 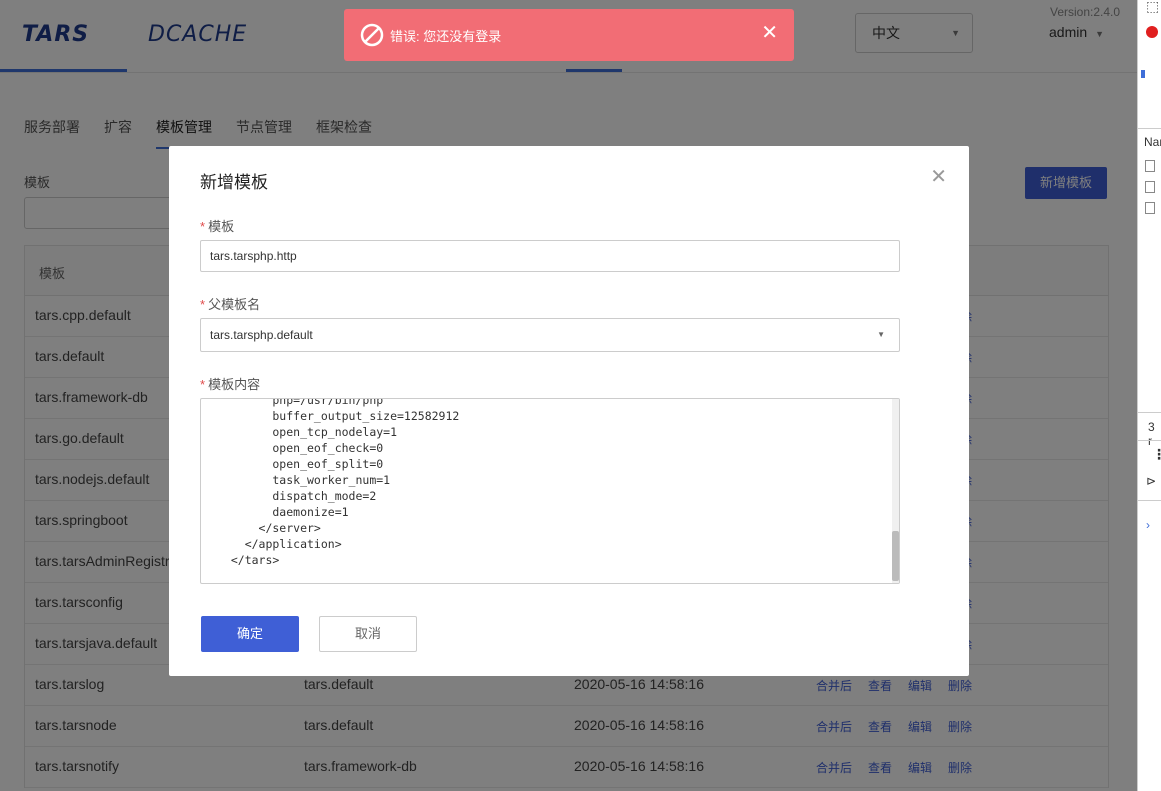 What do you see at coordinates (253, 256) in the screenshot?
I see `template-name-value: tars.tarsphp.http` at bounding box center [253, 256].